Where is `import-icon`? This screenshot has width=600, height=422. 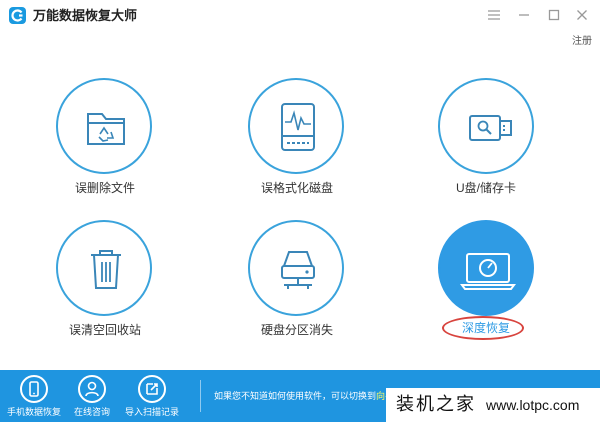 import-icon is located at coordinates (152, 389).